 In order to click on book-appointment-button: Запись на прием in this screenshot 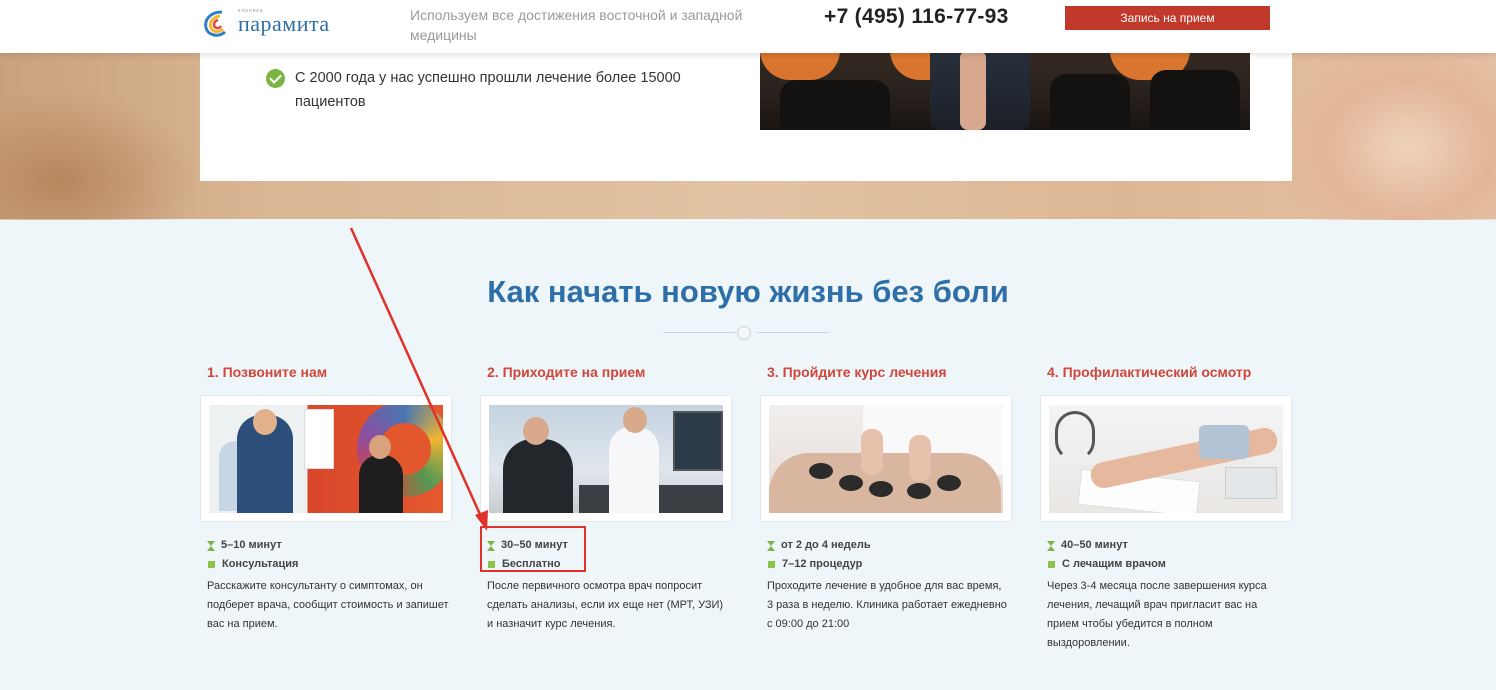, I will do `click(1167, 18)`.